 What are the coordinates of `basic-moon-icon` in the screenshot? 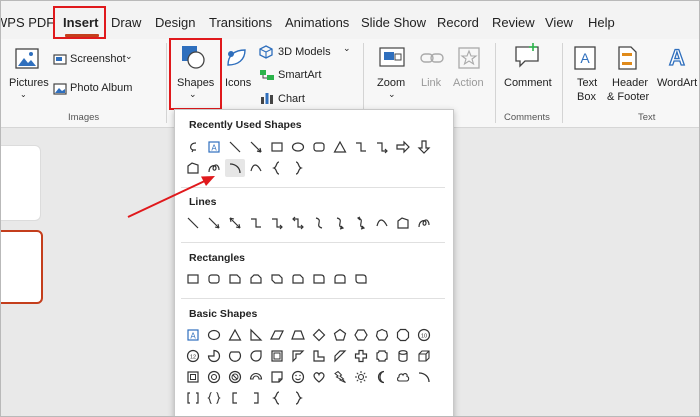 It's located at (382, 377).